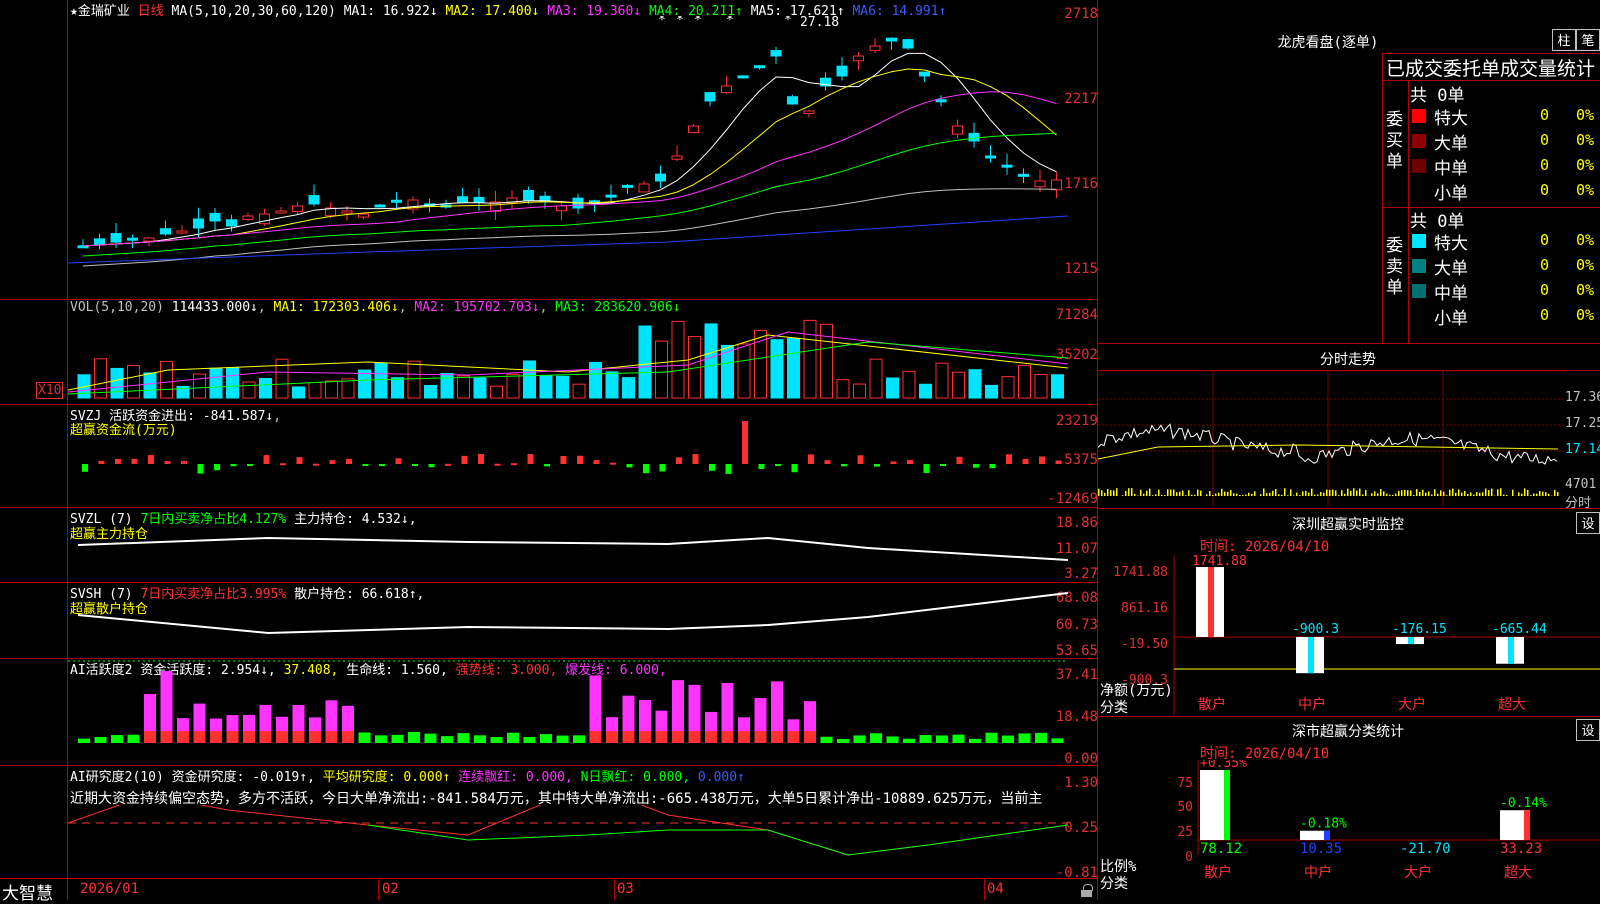  What do you see at coordinates (582, 620) in the screenshot?
I see `svsh-chart` at bounding box center [582, 620].